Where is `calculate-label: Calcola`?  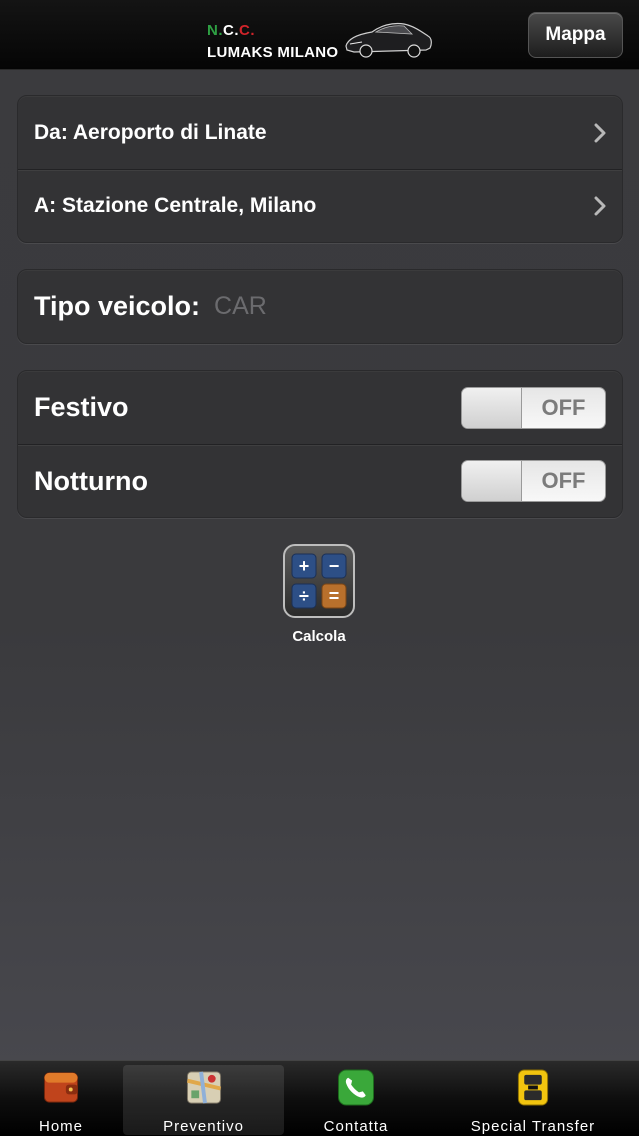
calculate-label: Calcola is located at coordinates (319, 636).